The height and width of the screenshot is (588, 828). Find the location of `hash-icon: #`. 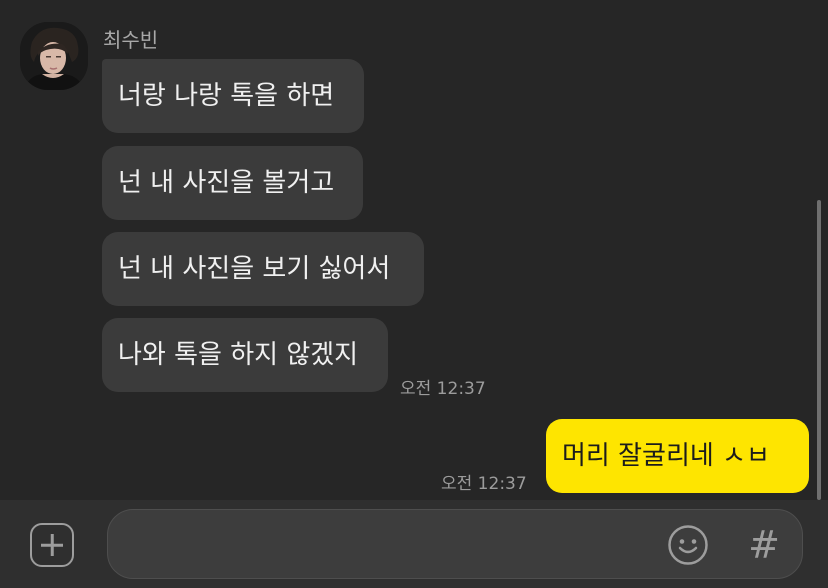

hash-icon: # is located at coordinates (764, 545).